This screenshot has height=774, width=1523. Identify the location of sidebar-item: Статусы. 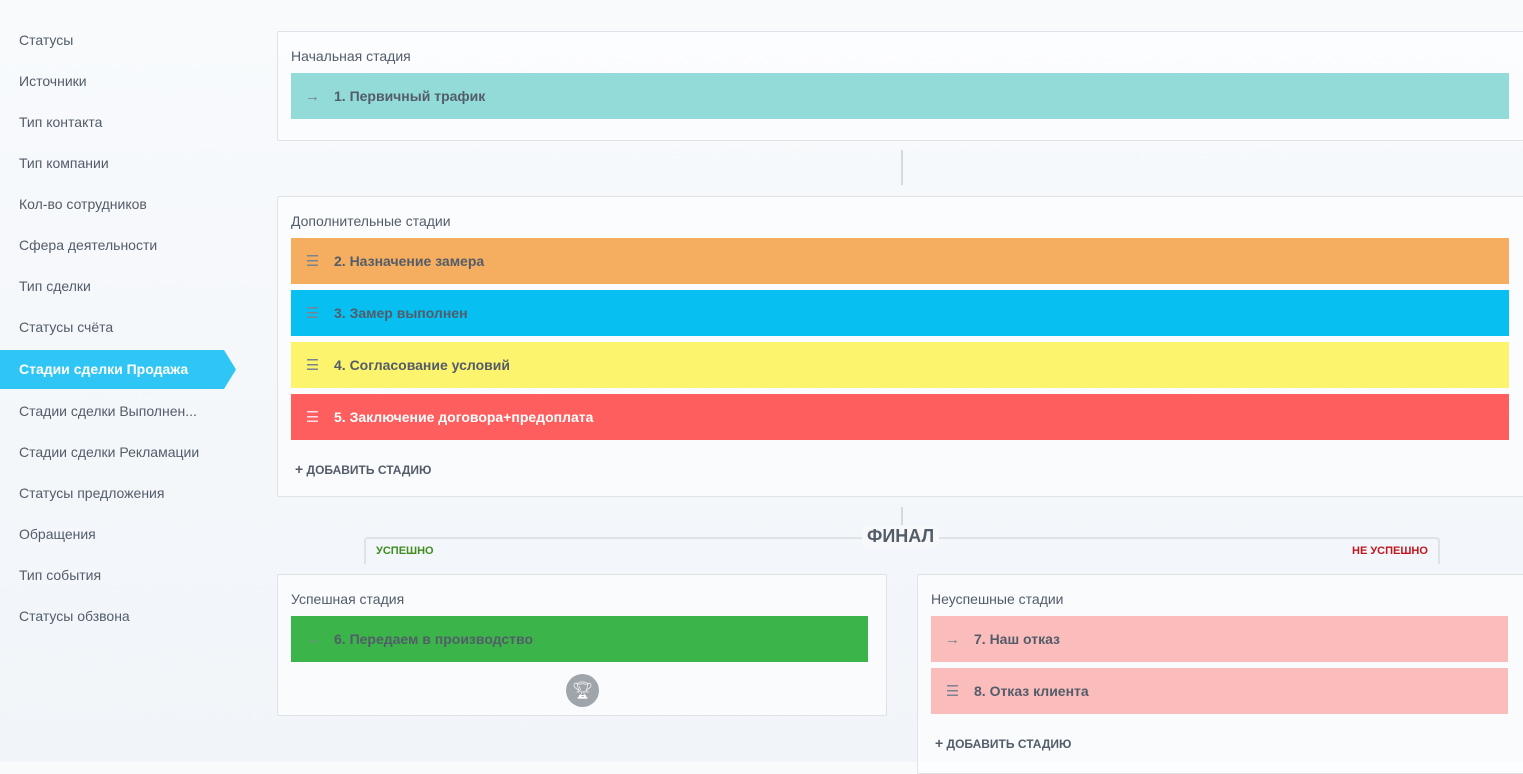
(107, 40).